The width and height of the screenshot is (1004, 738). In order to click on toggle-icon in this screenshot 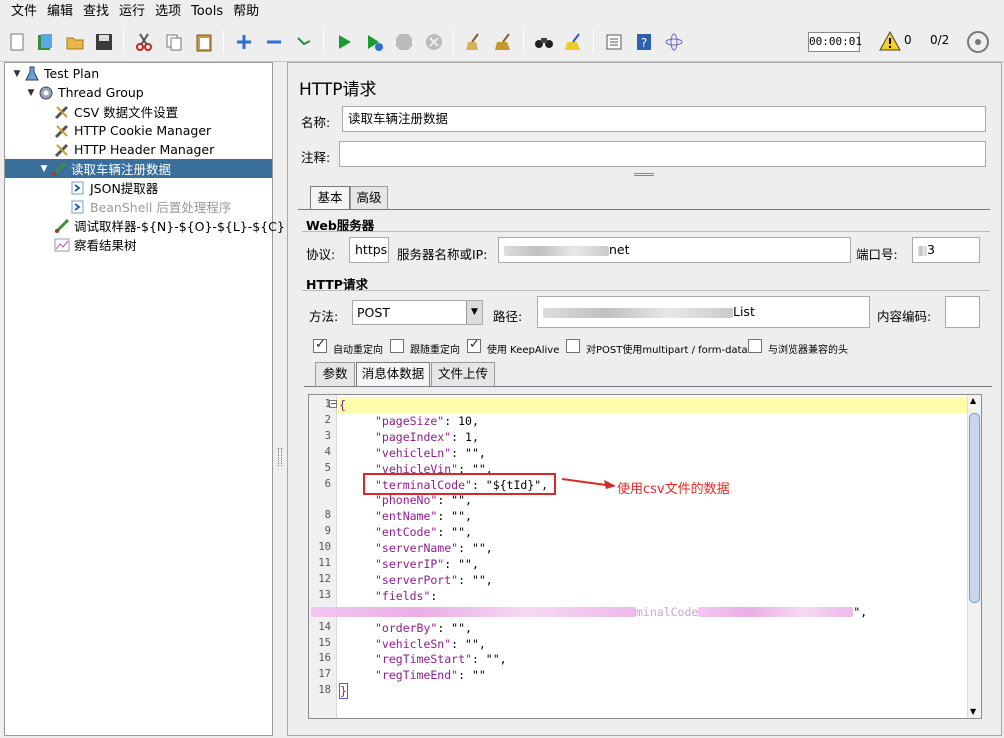, I will do `click(304, 41)`.